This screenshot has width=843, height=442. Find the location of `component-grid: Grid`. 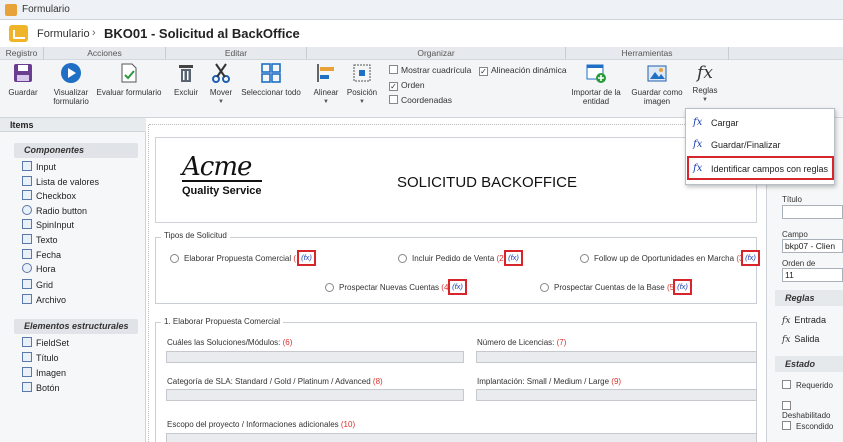

component-grid: Grid is located at coordinates (37, 285).